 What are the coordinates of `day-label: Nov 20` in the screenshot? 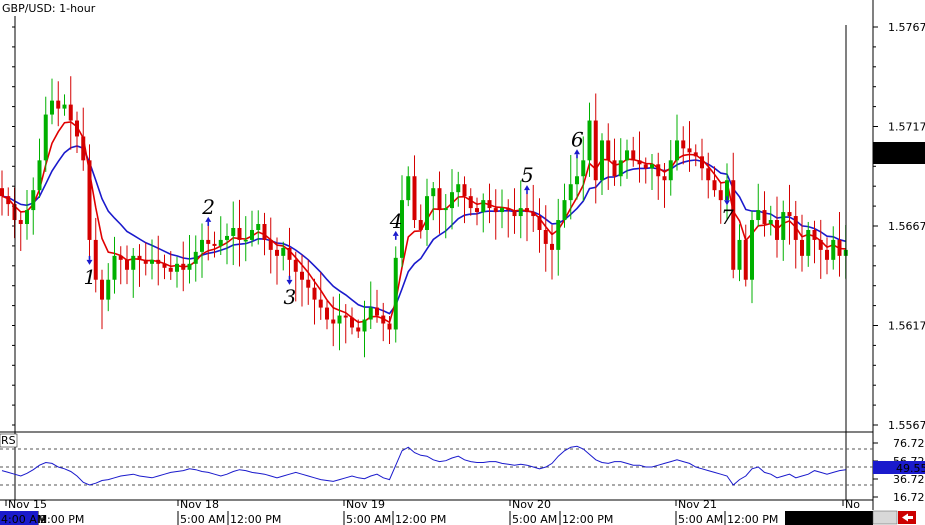 It's located at (531, 504).